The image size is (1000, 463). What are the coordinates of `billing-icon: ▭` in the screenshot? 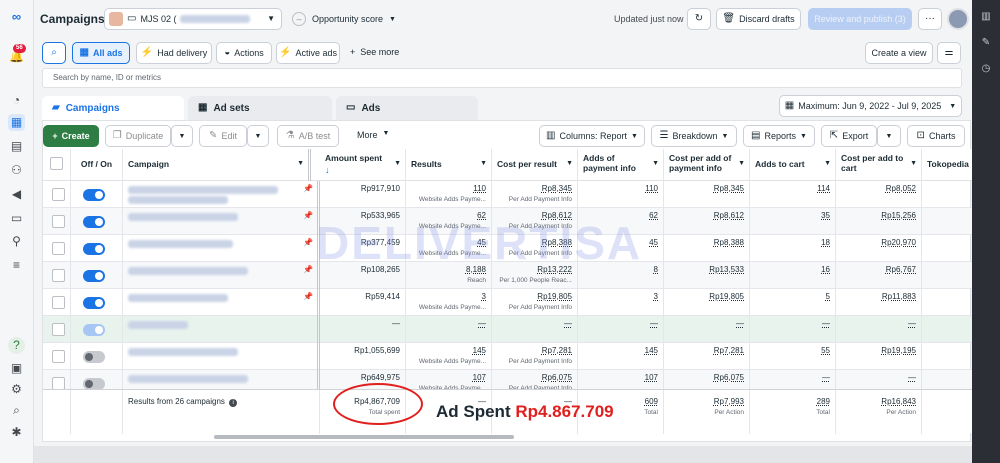 It's located at (16, 218).